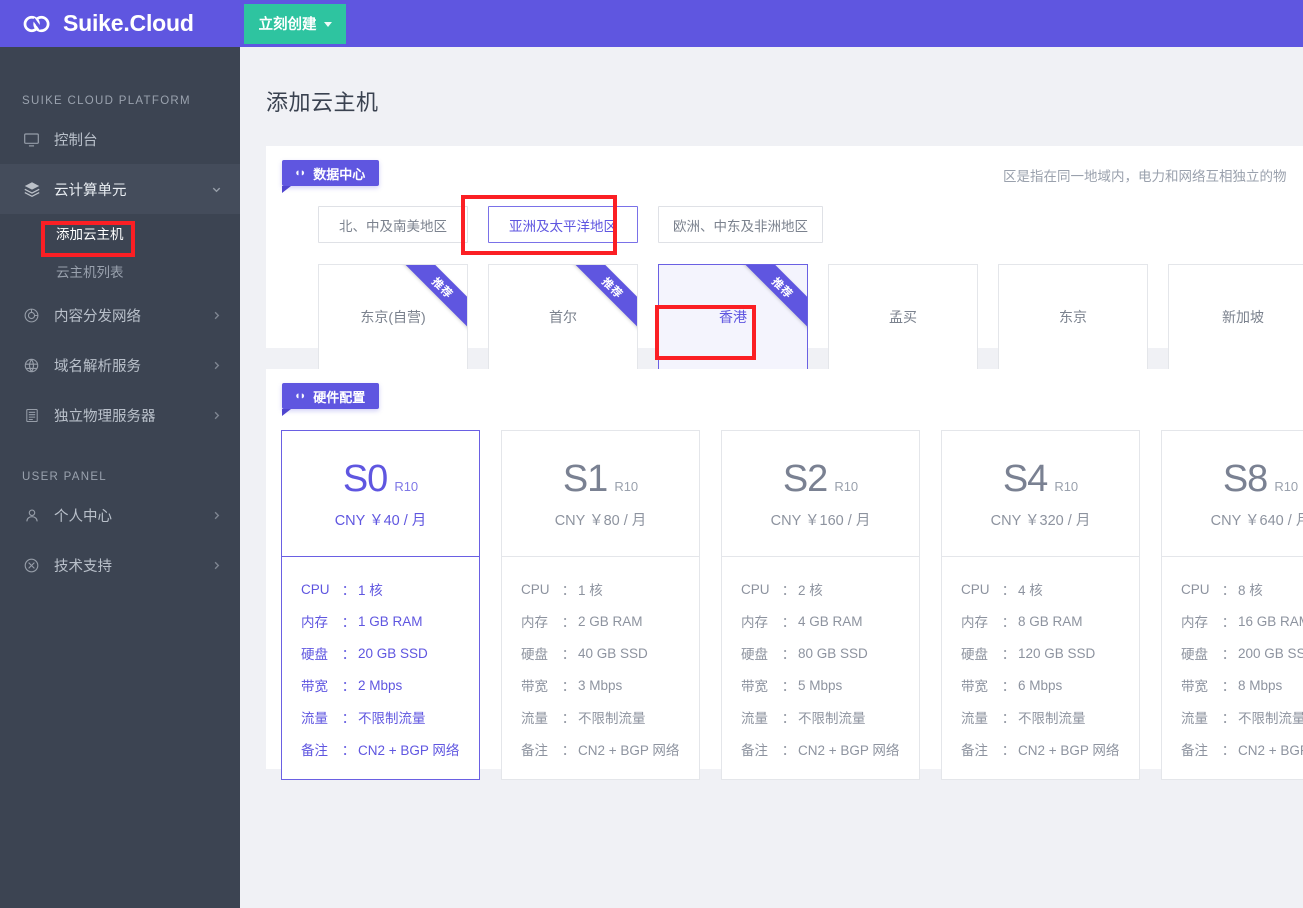  I want to click on sidebar-group-title-platform: SUIKE CLOUD PLATFORM, so click(106, 101).